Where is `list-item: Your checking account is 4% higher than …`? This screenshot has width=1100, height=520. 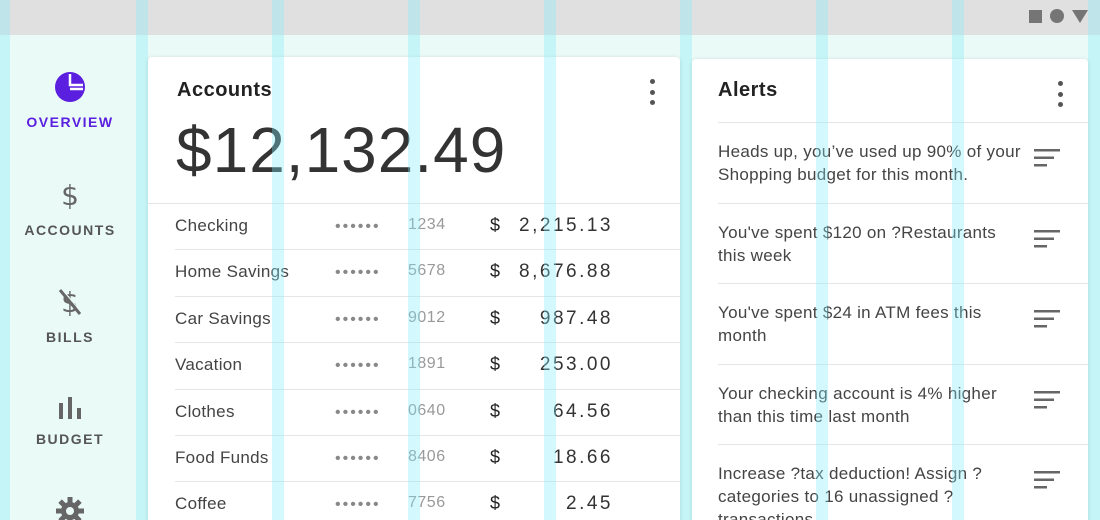 list-item: Your checking account is 4% higher than … is located at coordinates (903, 405).